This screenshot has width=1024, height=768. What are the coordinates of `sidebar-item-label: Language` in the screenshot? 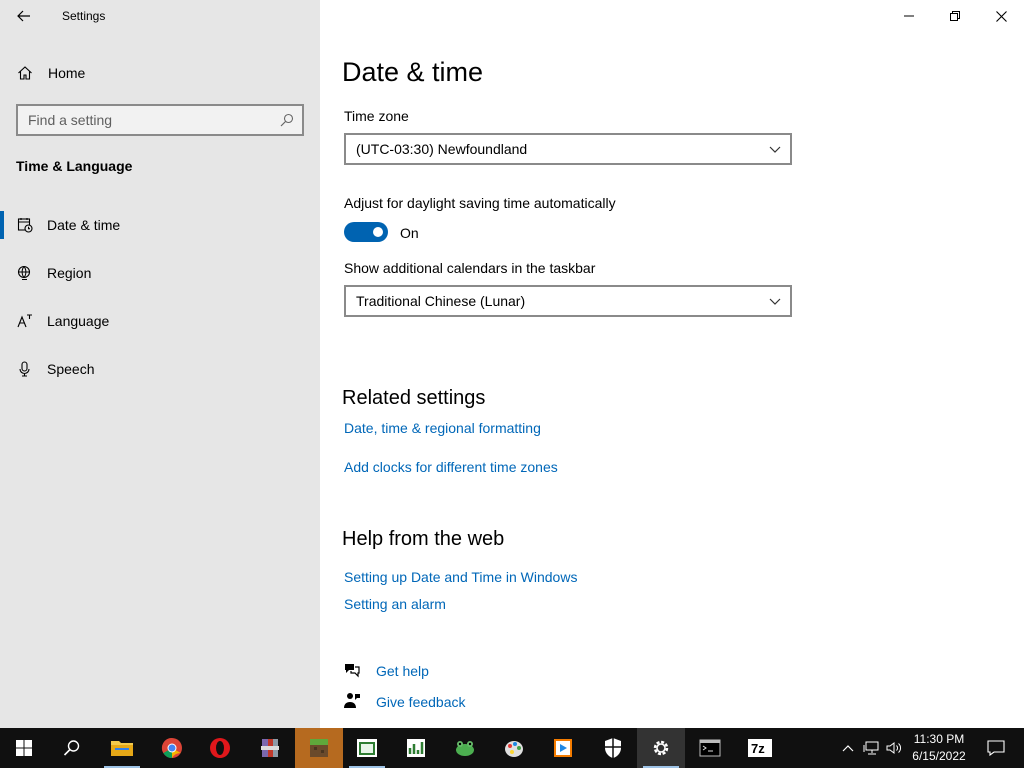 It's located at (78, 321).